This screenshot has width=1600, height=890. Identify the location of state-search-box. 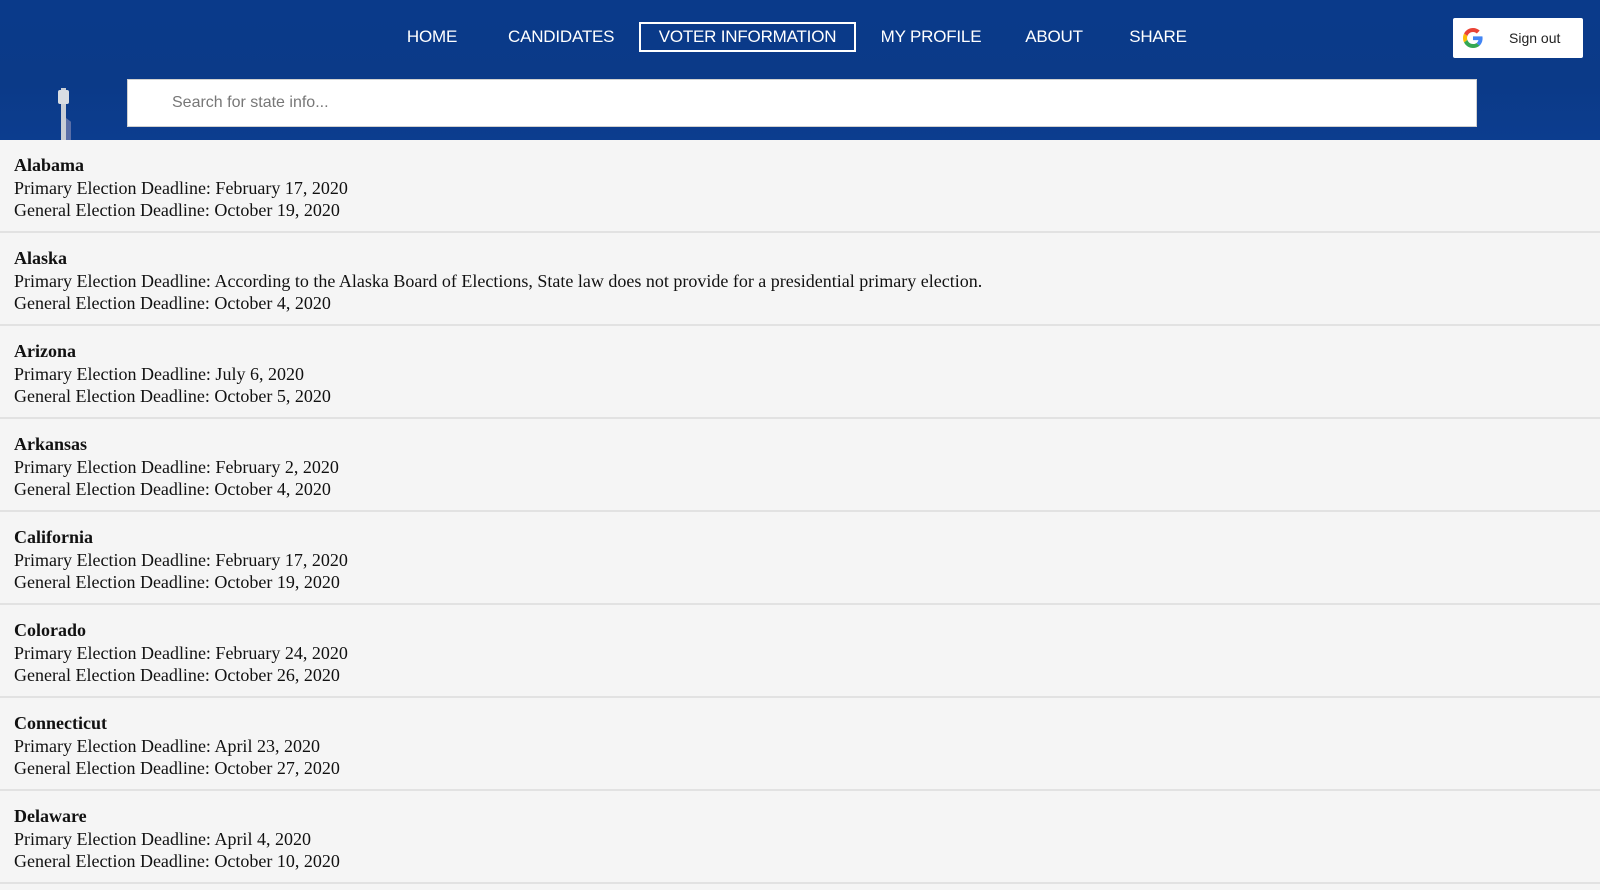
(802, 103).